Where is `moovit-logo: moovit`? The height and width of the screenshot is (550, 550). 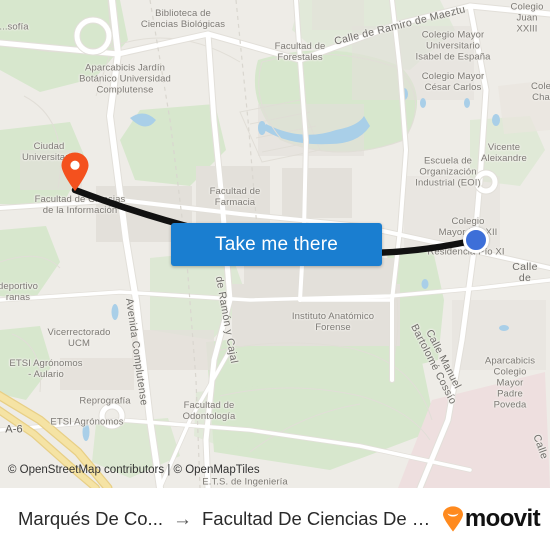 moovit-logo: moovit is located at coordinates (491, 519).